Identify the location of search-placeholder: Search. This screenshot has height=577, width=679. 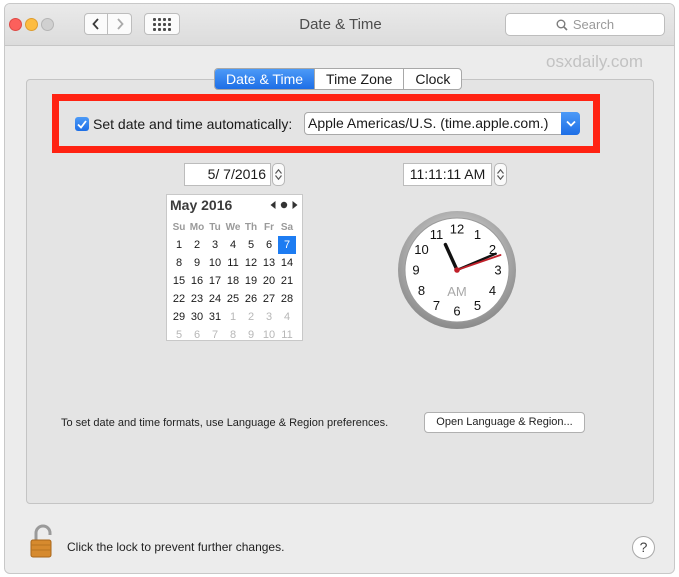
(593, 24).